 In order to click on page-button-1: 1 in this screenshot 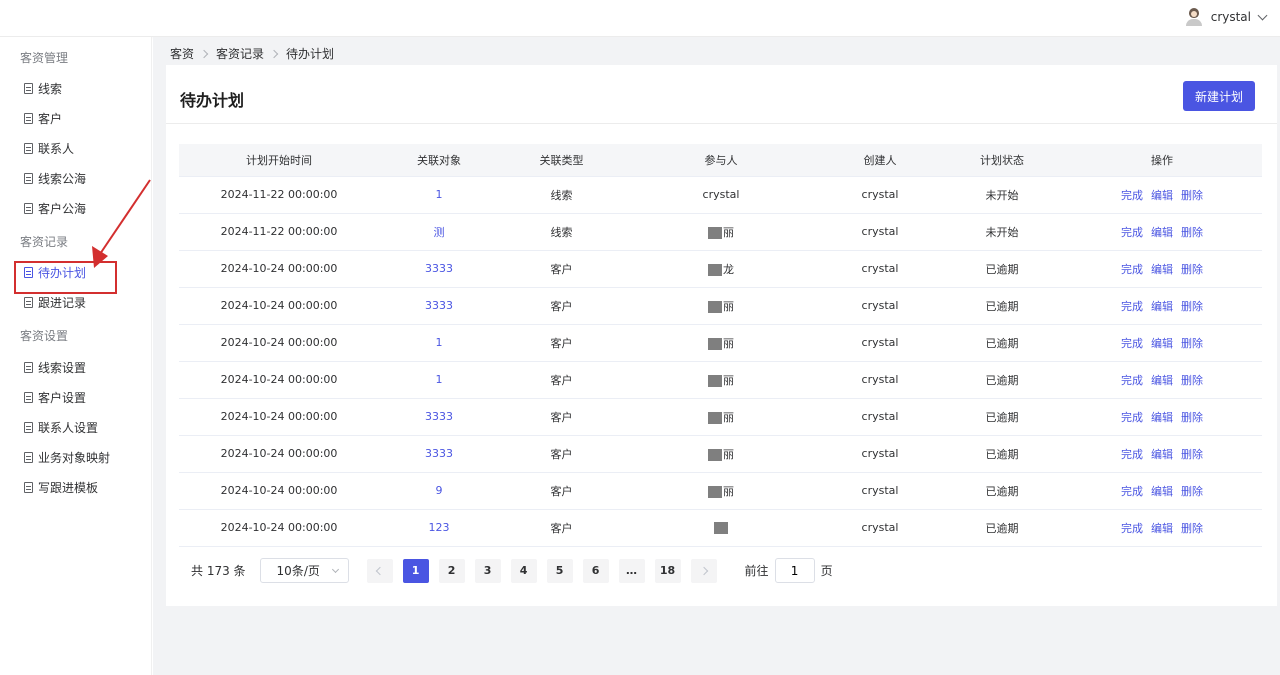, I will do `click(415, 570)`.